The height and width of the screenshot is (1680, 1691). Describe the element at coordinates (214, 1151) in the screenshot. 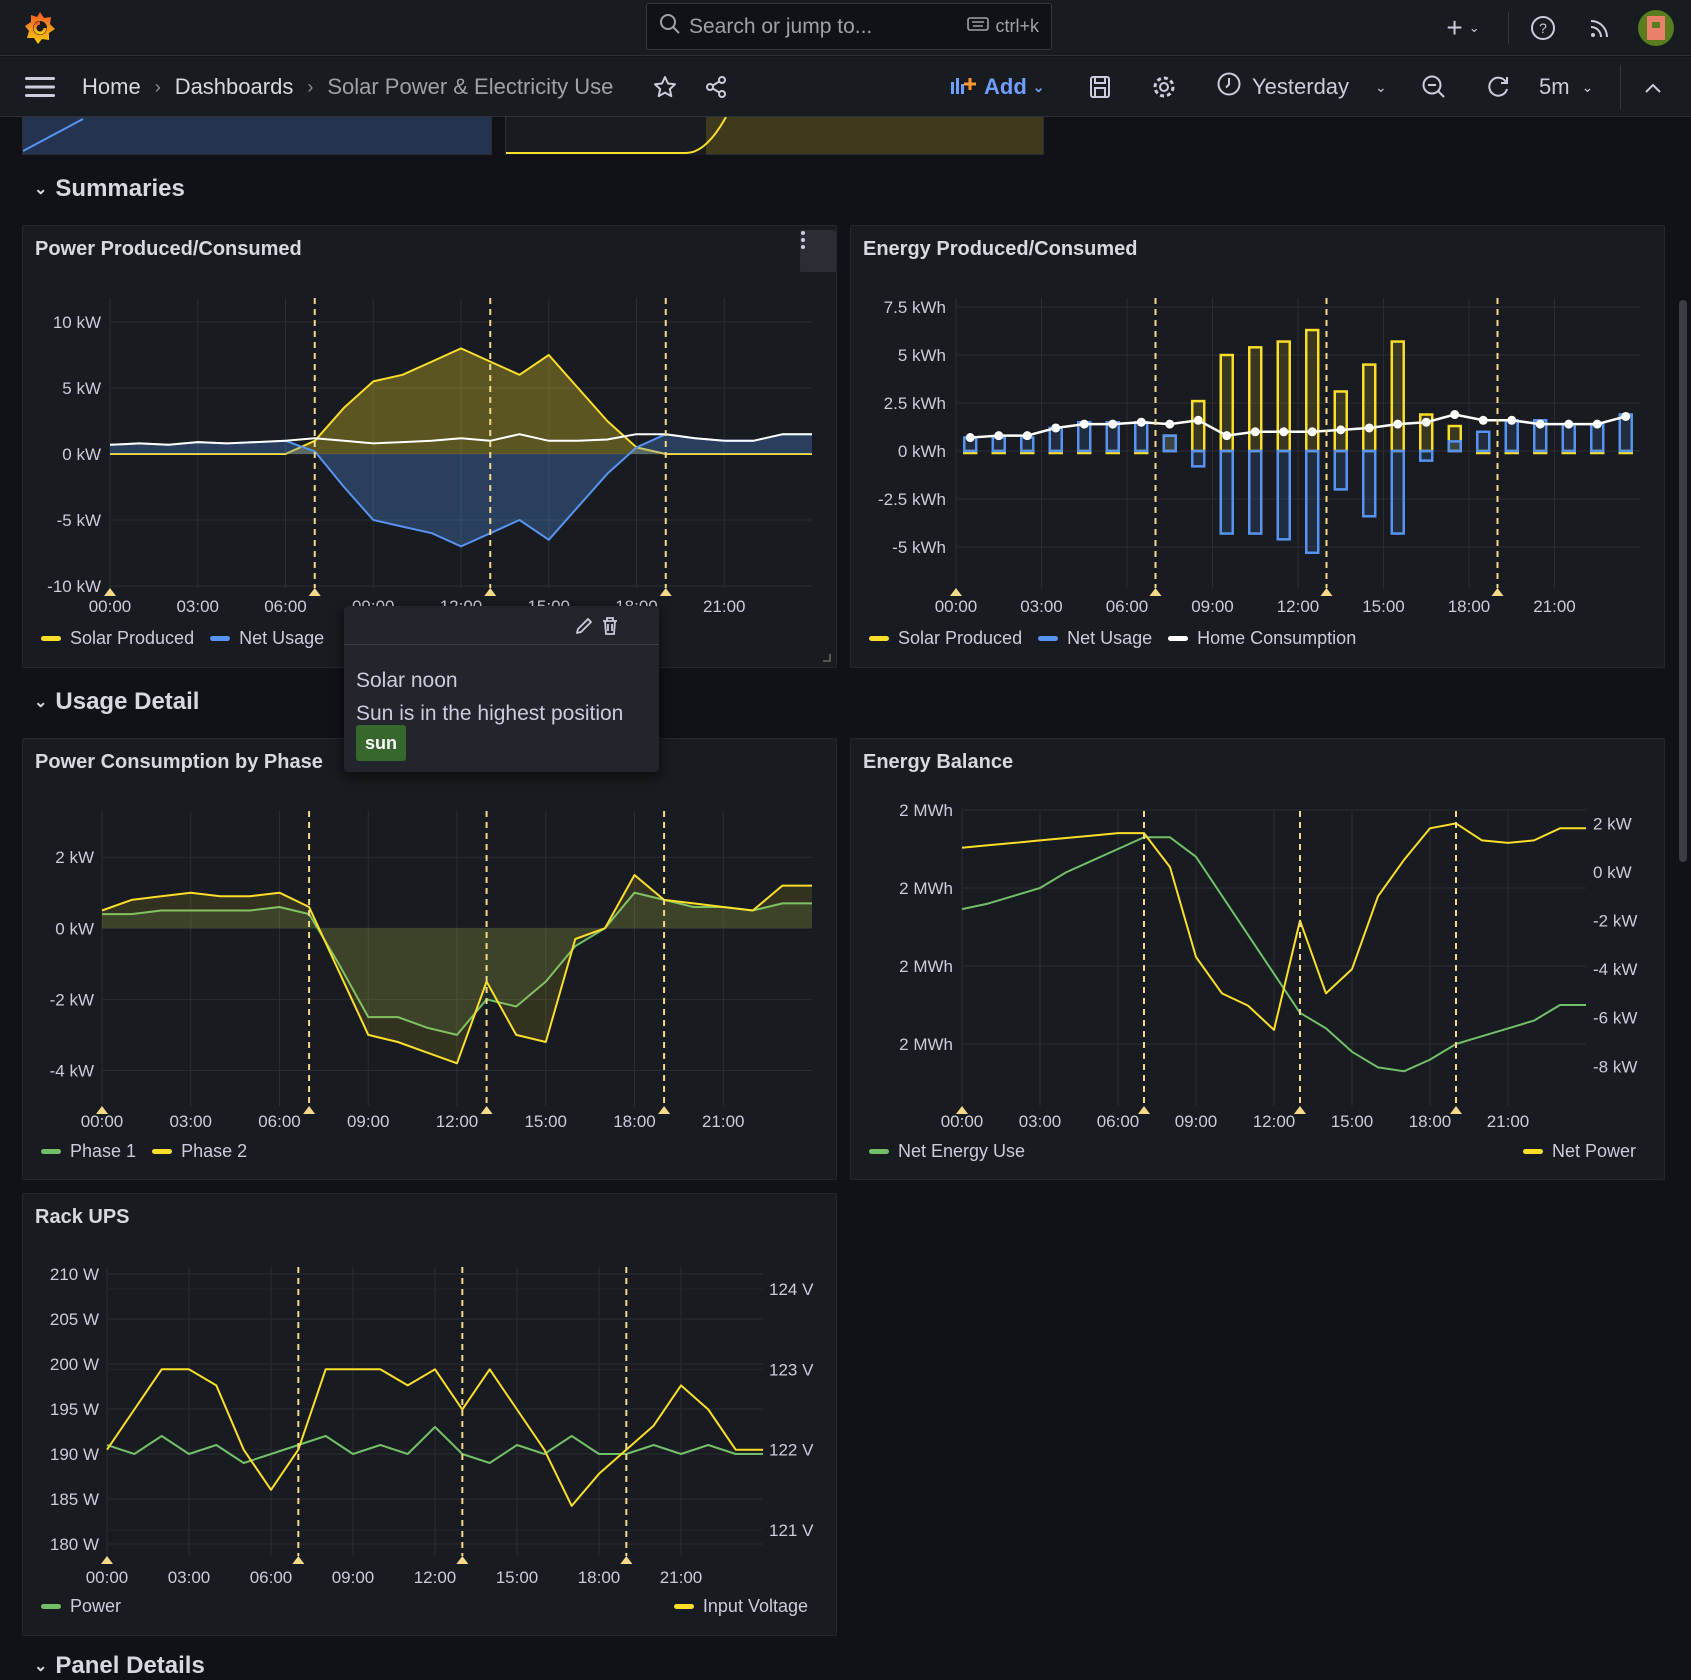

I see `legend-label: Phase 2` at that location.